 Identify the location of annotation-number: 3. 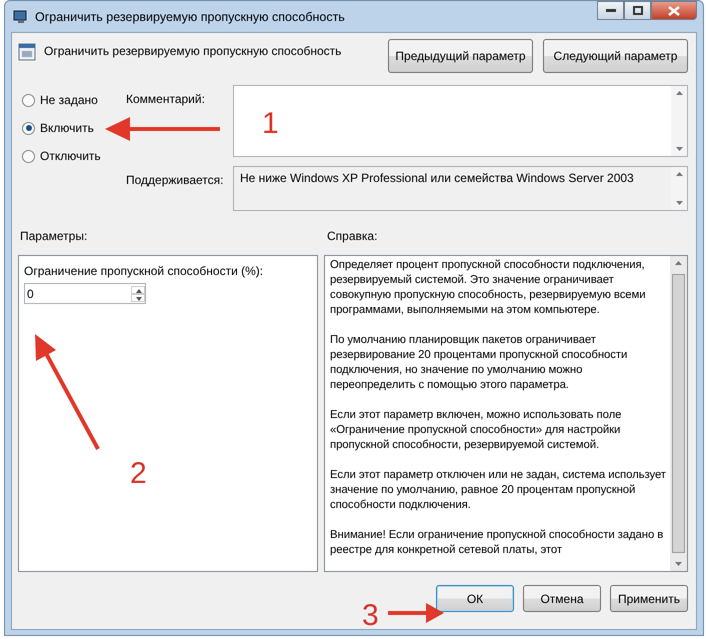
(370, 615).